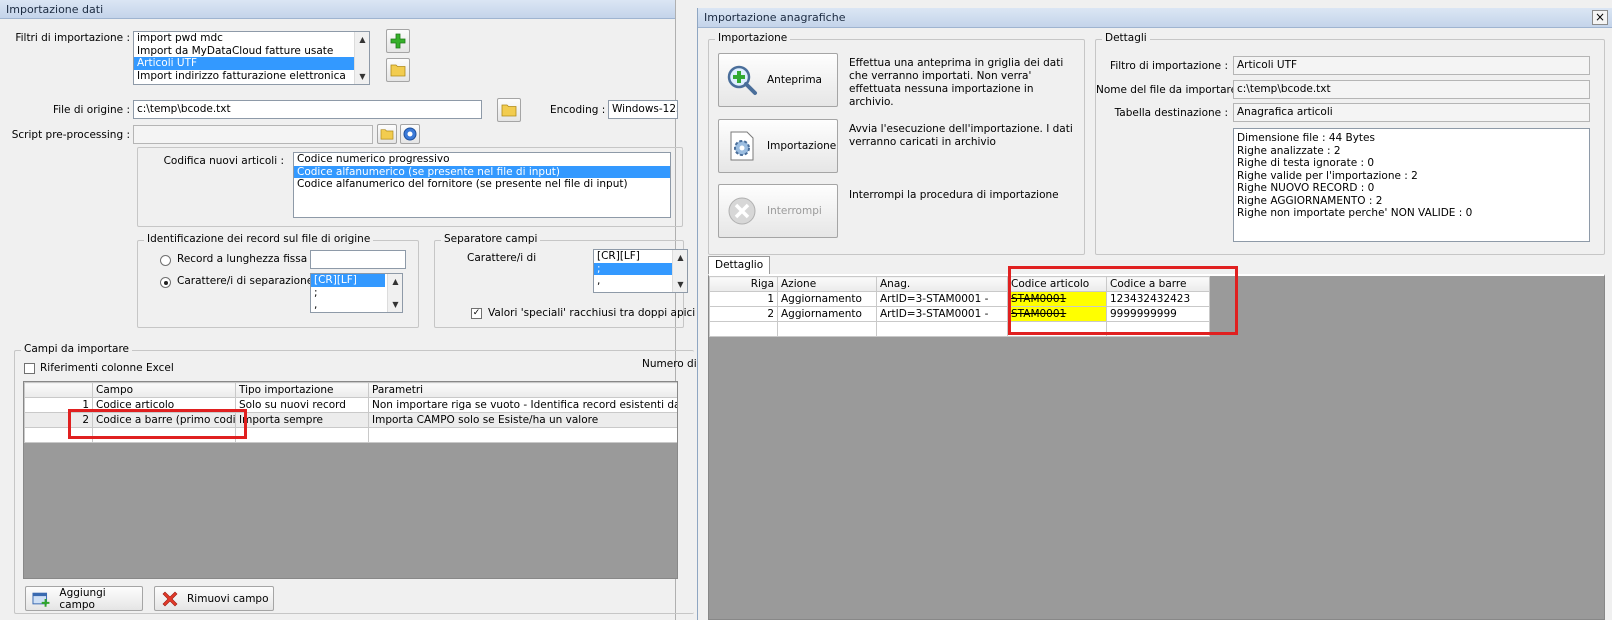 This screenshot has height=620, width=1612. Describe the element at coordinates (302, 390) in the screenshot. I see `column-header: Tipo importazione` at that location.